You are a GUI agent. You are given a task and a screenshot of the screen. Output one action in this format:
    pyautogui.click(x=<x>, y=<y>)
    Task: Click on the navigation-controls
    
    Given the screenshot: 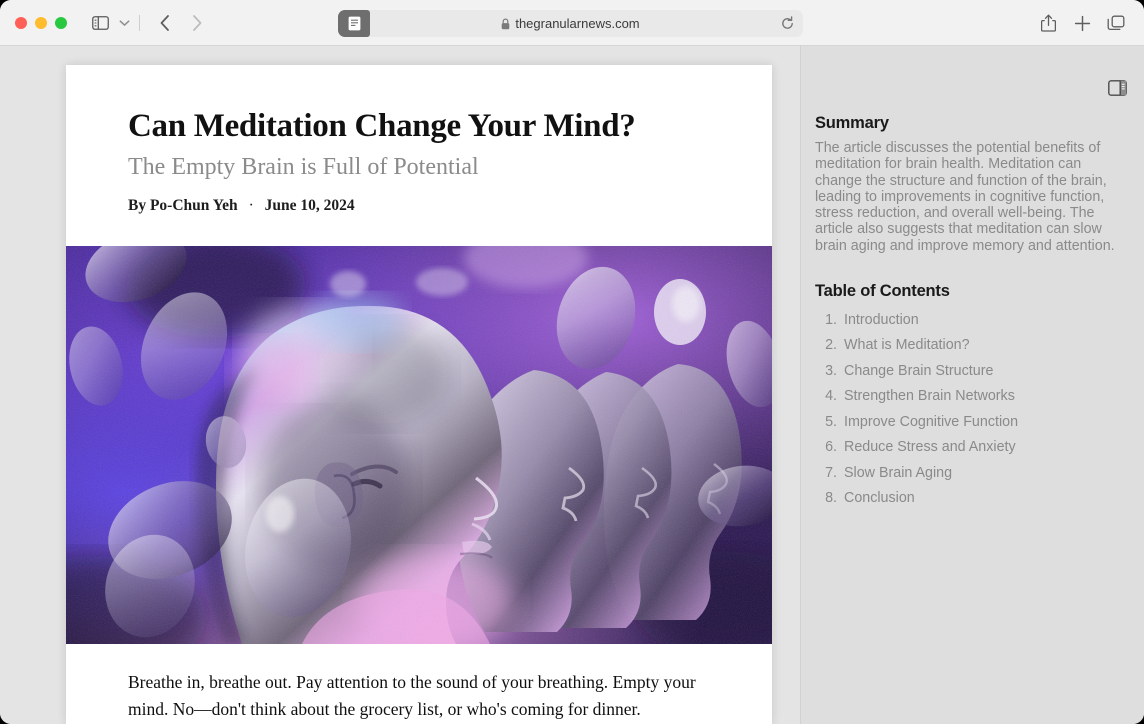 What is the action you would take?
    pyautogui.click(x=148, y=23)
    